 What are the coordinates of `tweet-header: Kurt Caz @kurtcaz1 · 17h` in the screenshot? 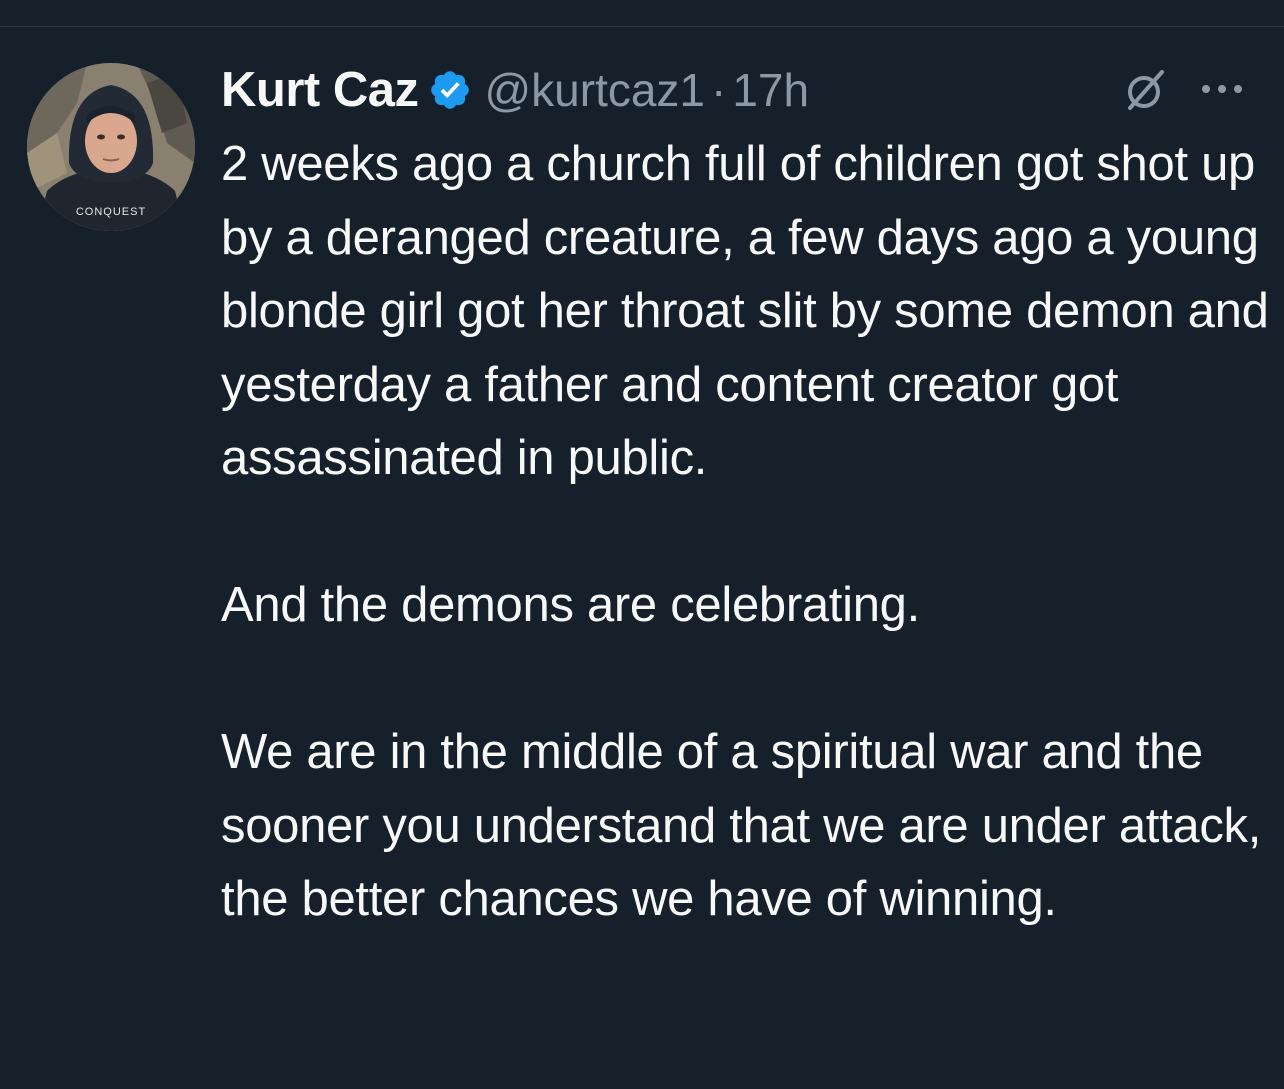 It's located at (746, 90).